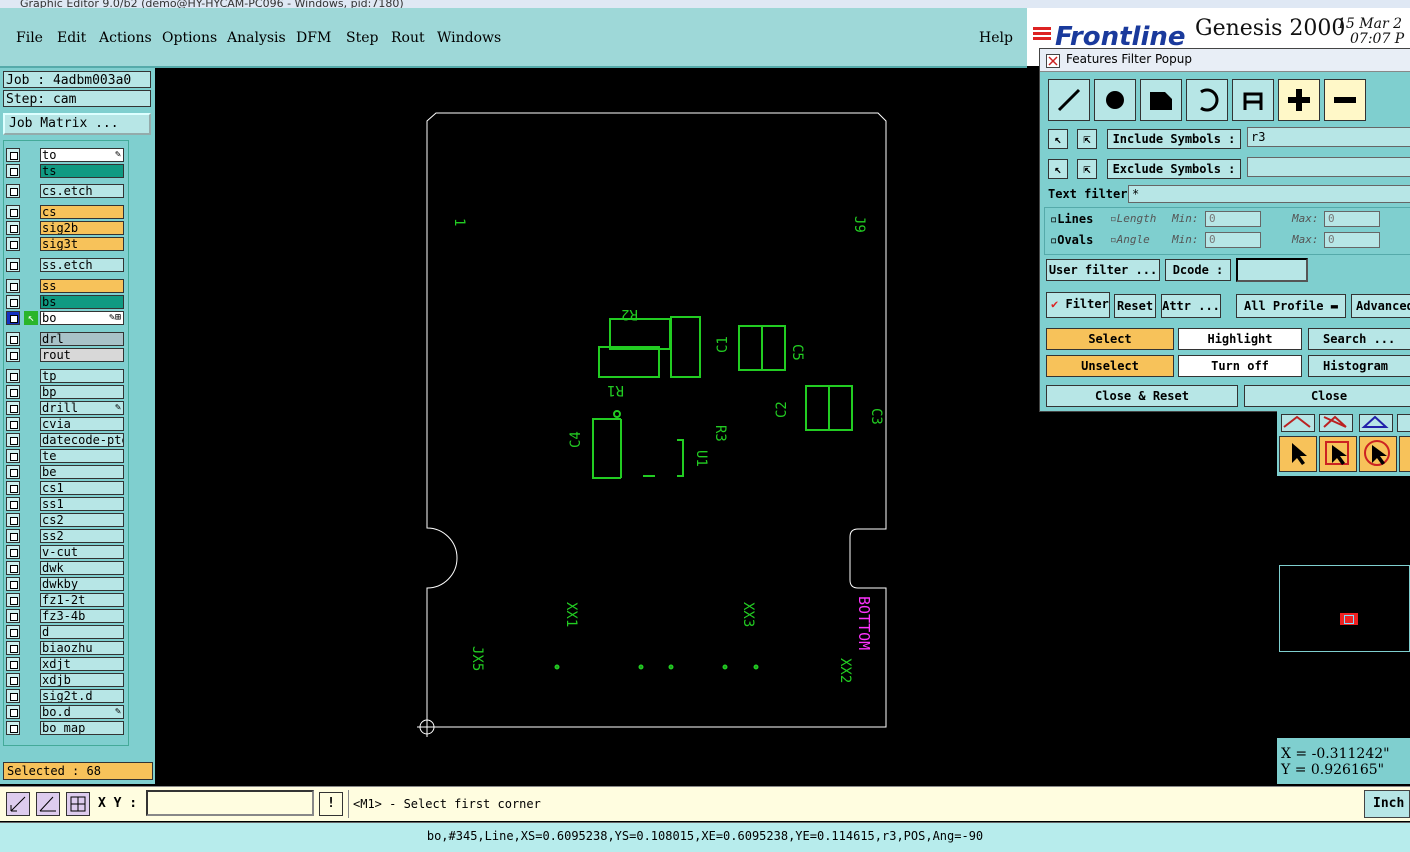 The image size is (1410, 852). I want to click on popup-close-icon, so click(1053, 61).